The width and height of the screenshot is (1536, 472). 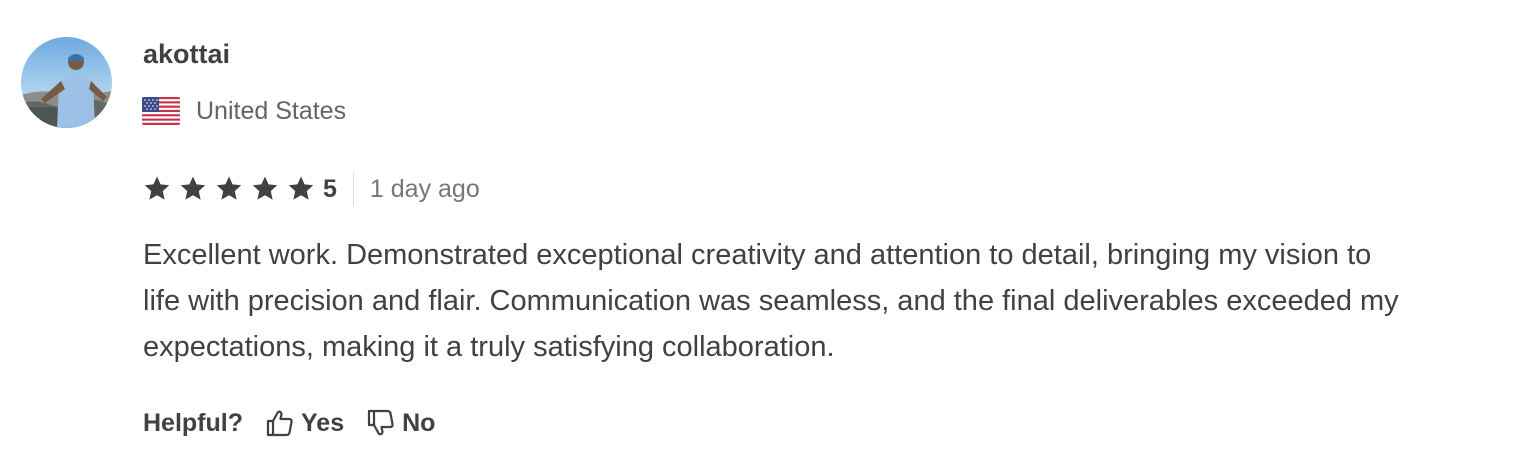 I want to click on star-rating, so click(x=233, y=189).